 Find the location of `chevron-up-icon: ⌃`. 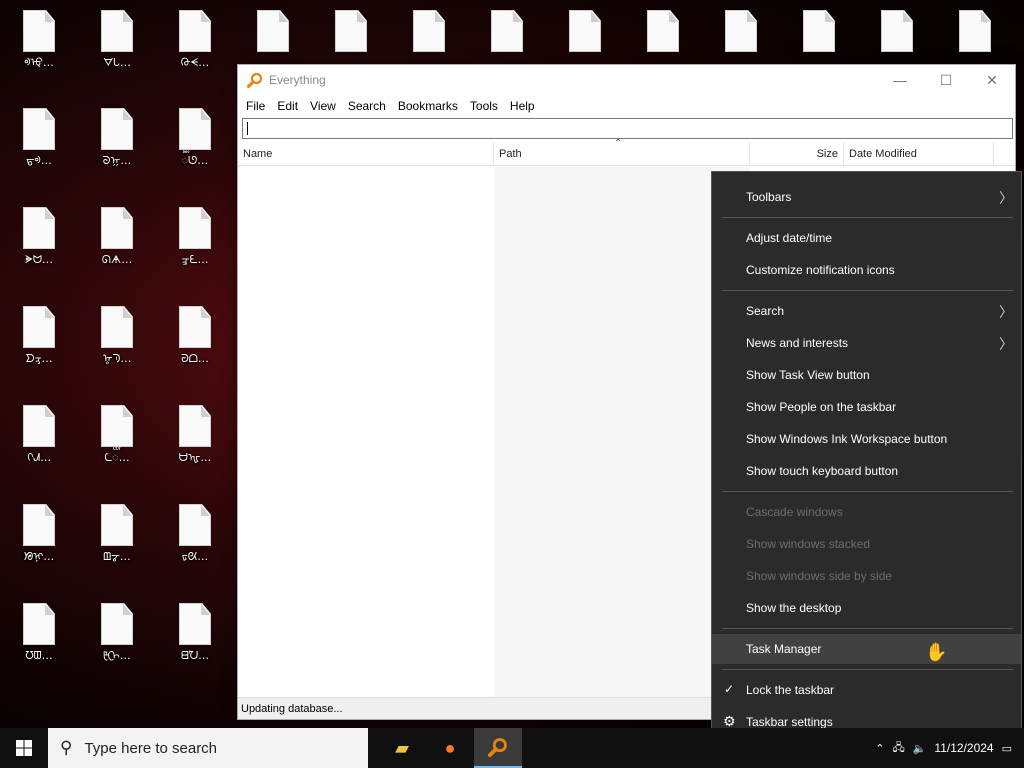

chevron-up-icon: ⌃ is located at coordinates (879, 748).